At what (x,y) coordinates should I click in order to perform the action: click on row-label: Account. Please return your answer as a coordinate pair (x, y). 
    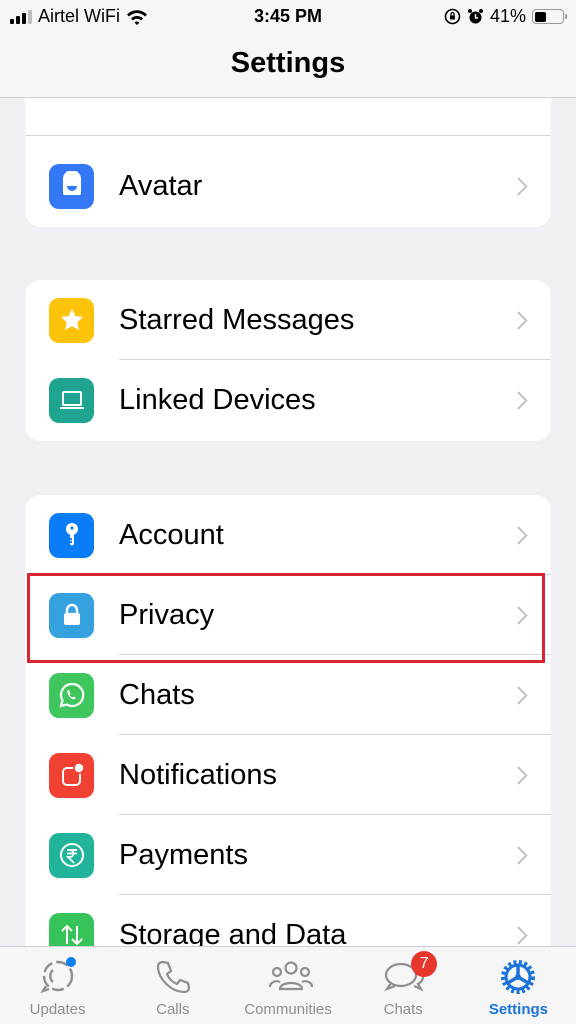
    Looking at the image, I should click on (171, 534).